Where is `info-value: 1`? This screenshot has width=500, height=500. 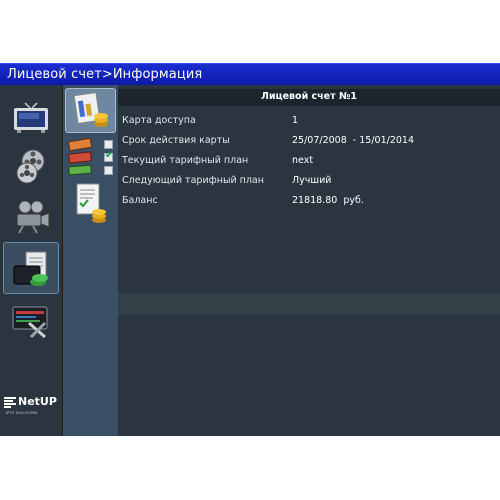
info-value: 1 is located at coordinates (295, 120).